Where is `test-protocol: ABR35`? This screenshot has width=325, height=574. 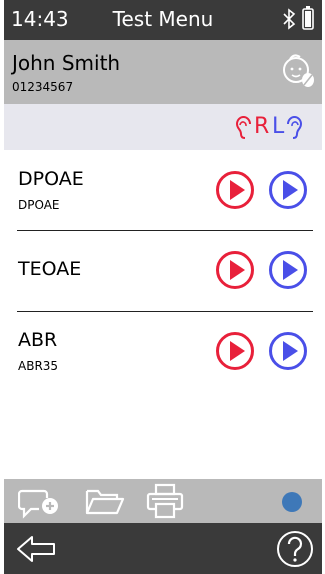 test-protocol: ABR35 is located at coordinates (38, 366).